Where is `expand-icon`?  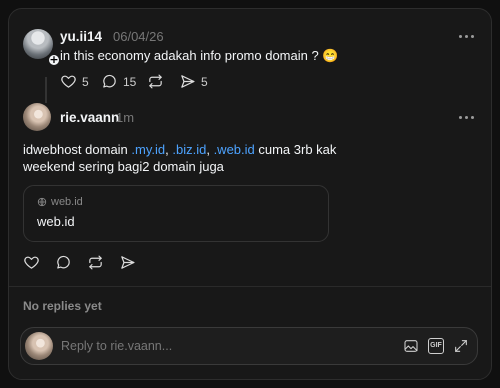 expand-icon is located at coordinates (461, 346).